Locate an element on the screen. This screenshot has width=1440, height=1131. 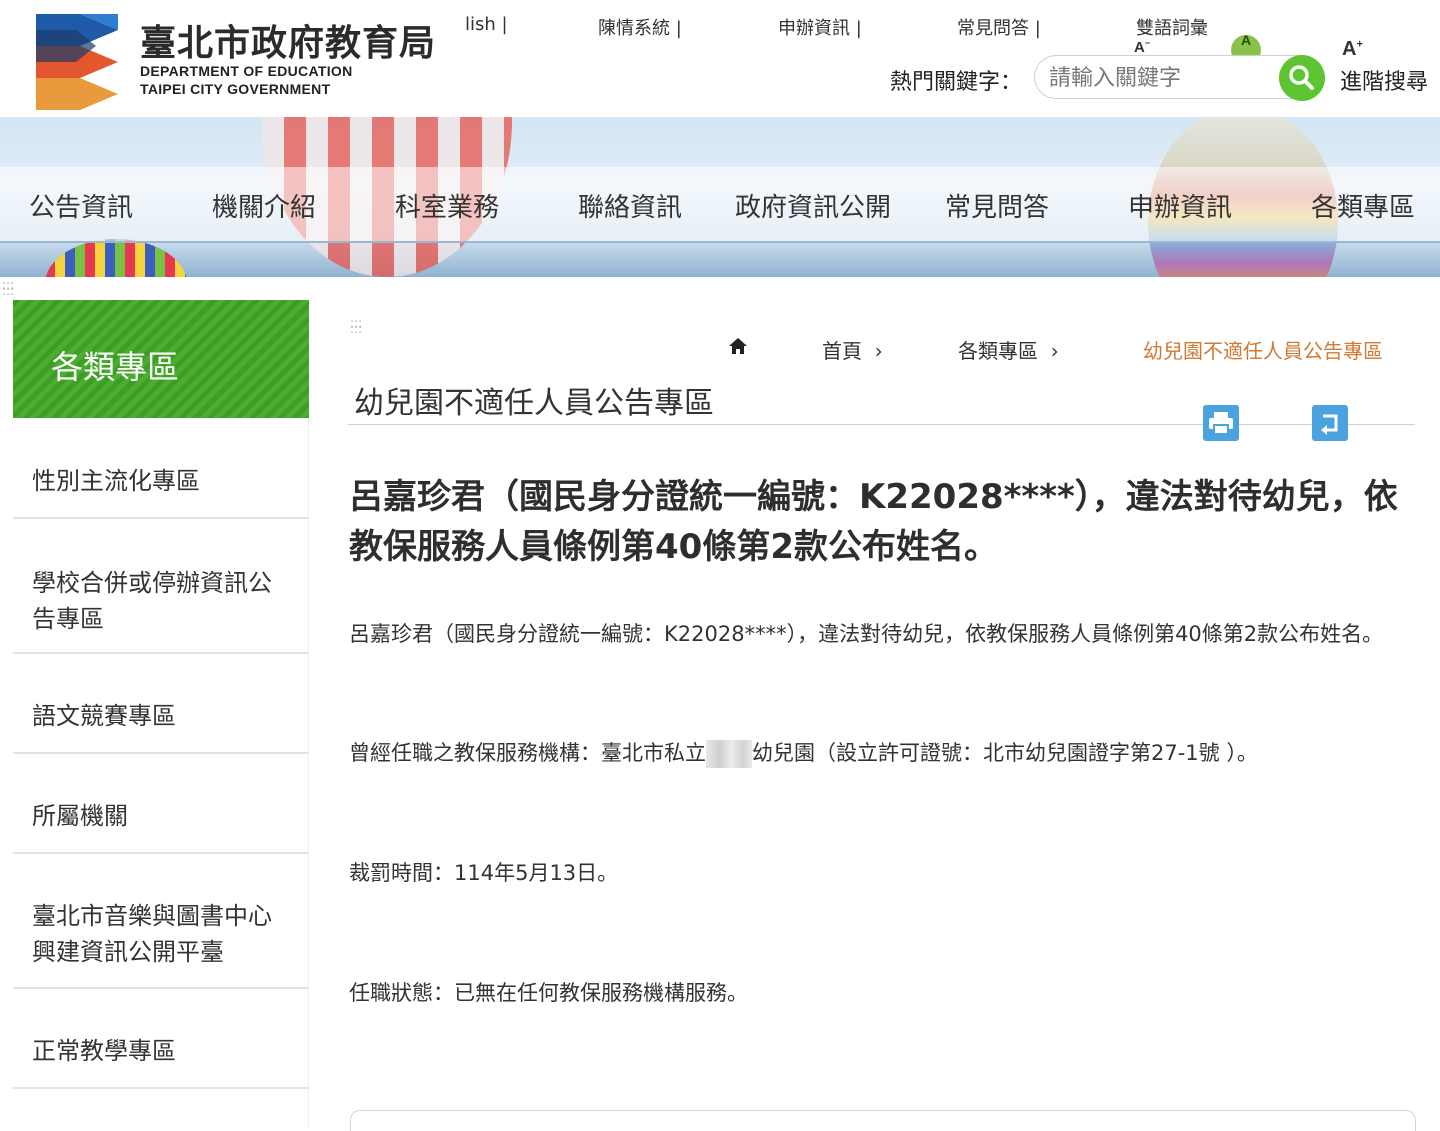
back-button is located at coordinates (1330, 423).